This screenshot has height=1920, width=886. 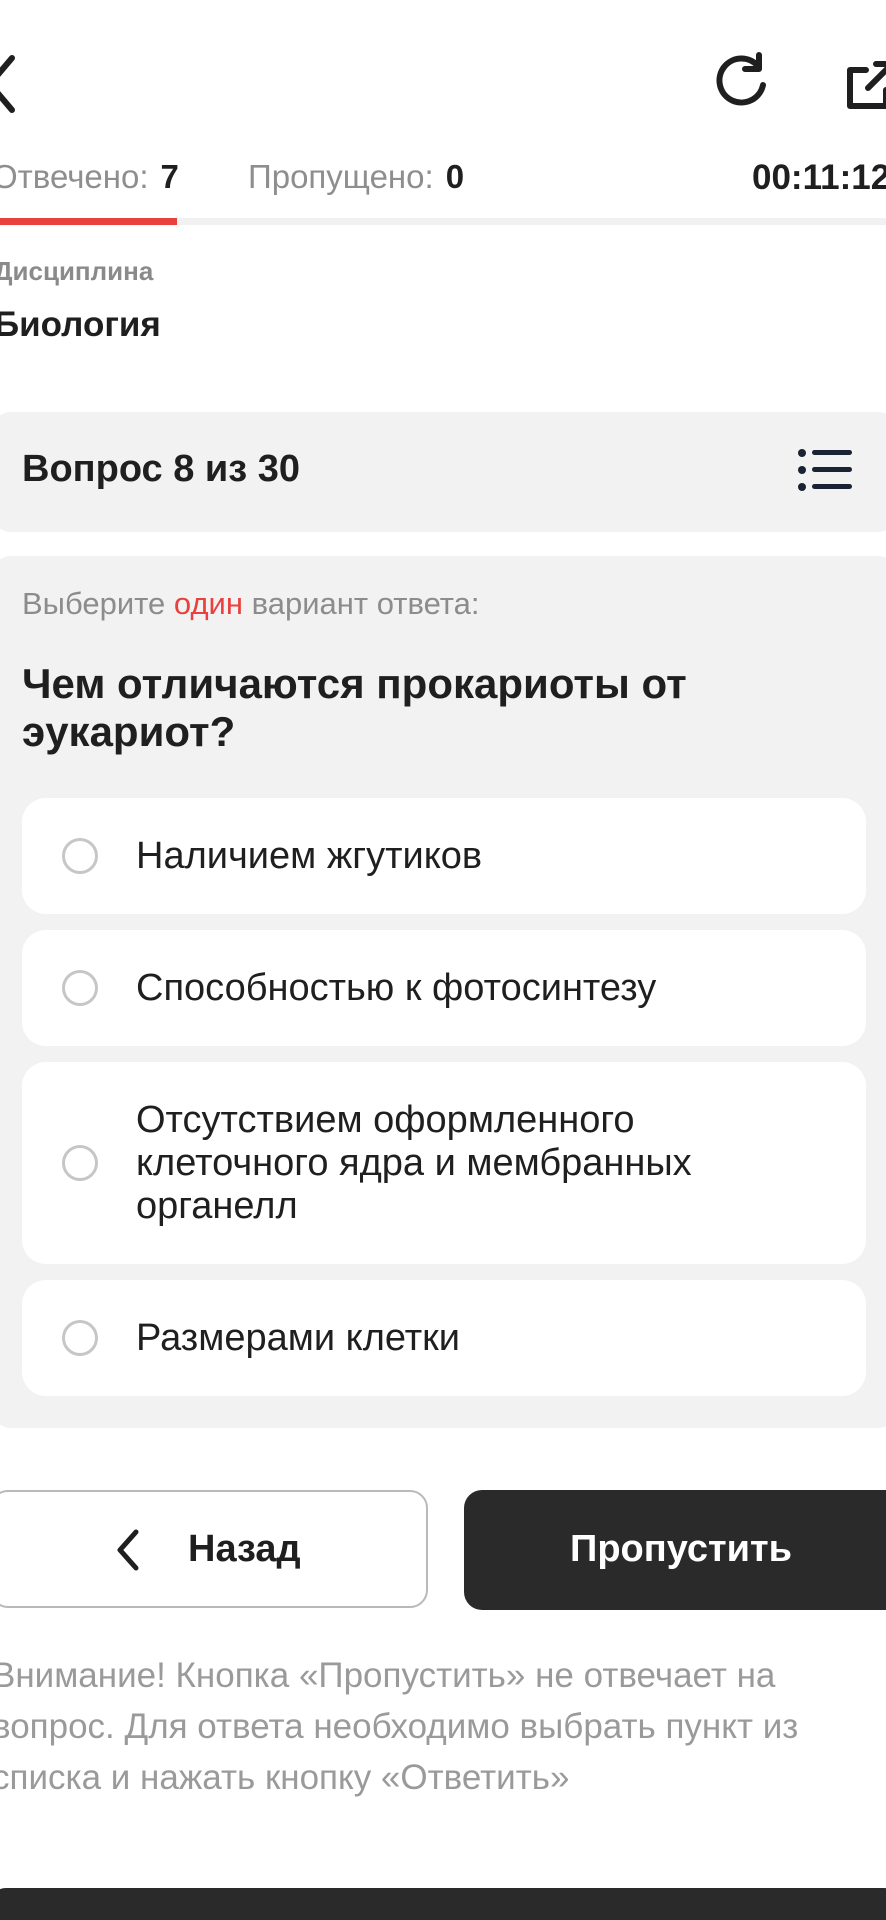 I want to click on back-button-label: Назад, so click(x=244, y=1549).